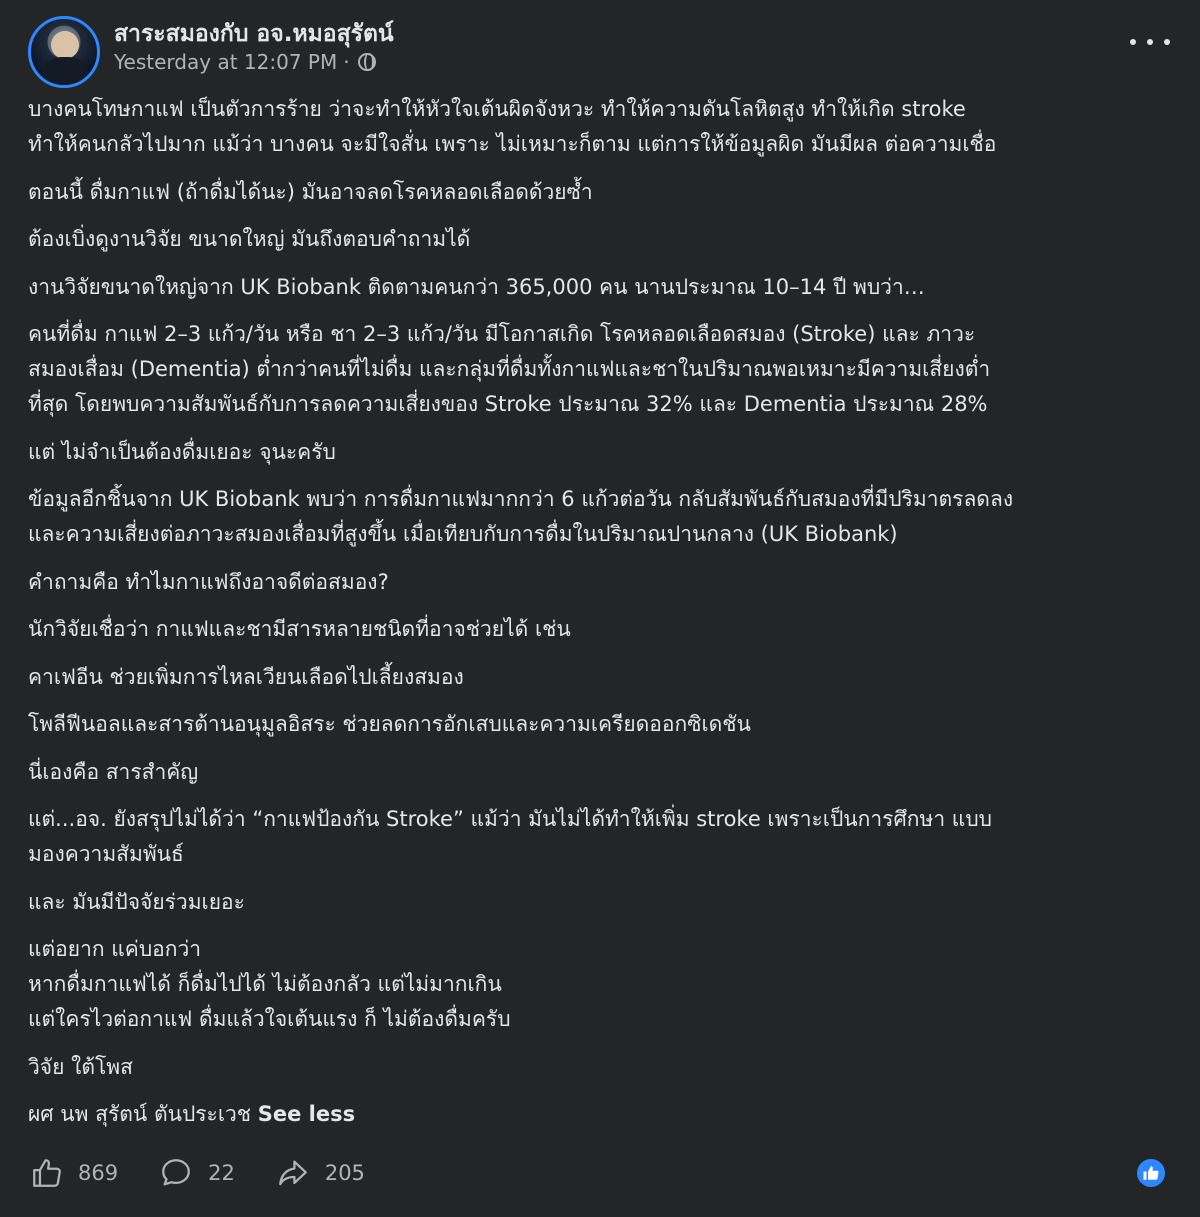 This screenshot has height=1217, width=1200. What do you see at coordinates (98, 1173) in the screenshot?
I see `like-count: 869` at bounding box center [98, 1173].